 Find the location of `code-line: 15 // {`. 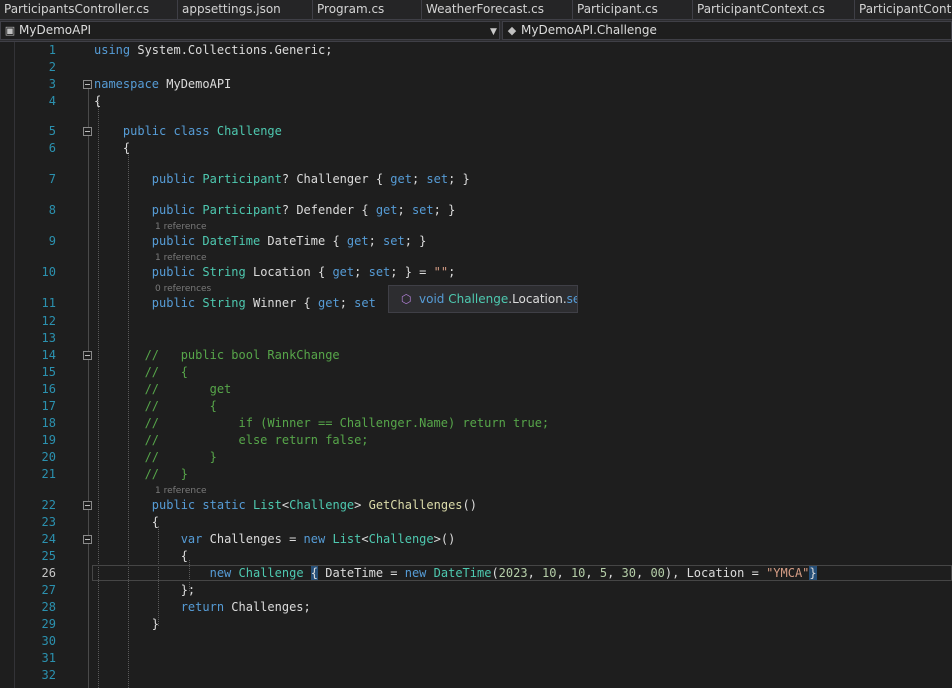

code-line: 15 // { is located at coordinates (476, 372).